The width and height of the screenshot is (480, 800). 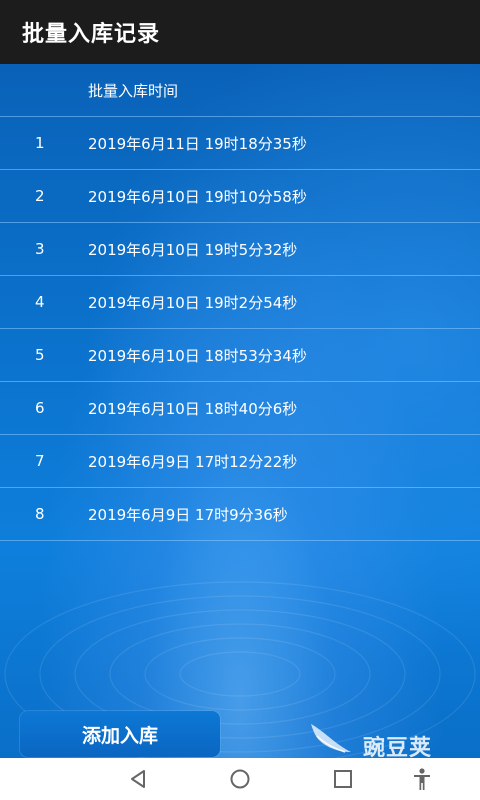 I want to click on table-row: 3 2019年6月10日 19时5分32秒, so click(x=240, y=249).